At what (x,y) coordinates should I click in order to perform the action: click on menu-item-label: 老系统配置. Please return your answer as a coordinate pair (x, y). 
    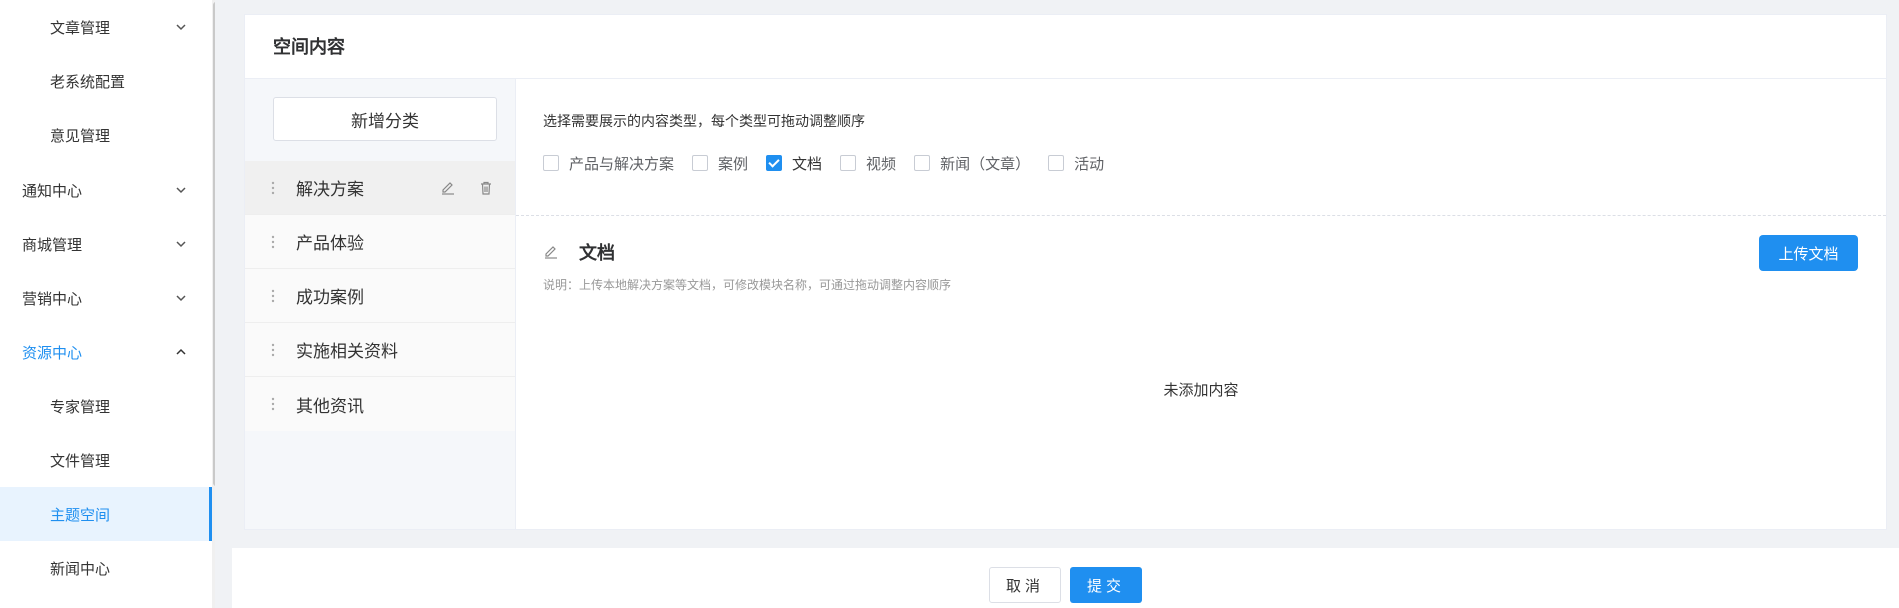
    Looking at the image, I should click on (88, 81).